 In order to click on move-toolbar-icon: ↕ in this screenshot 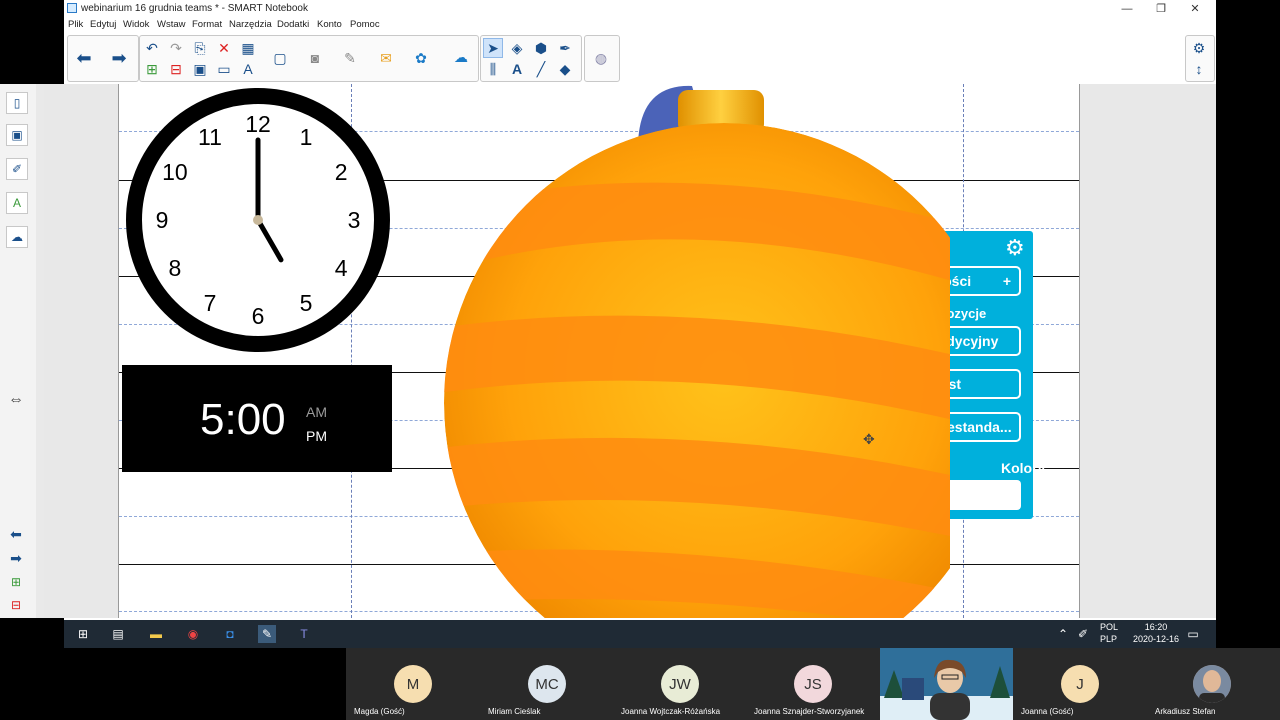, I will do `click(1199, 69)`.